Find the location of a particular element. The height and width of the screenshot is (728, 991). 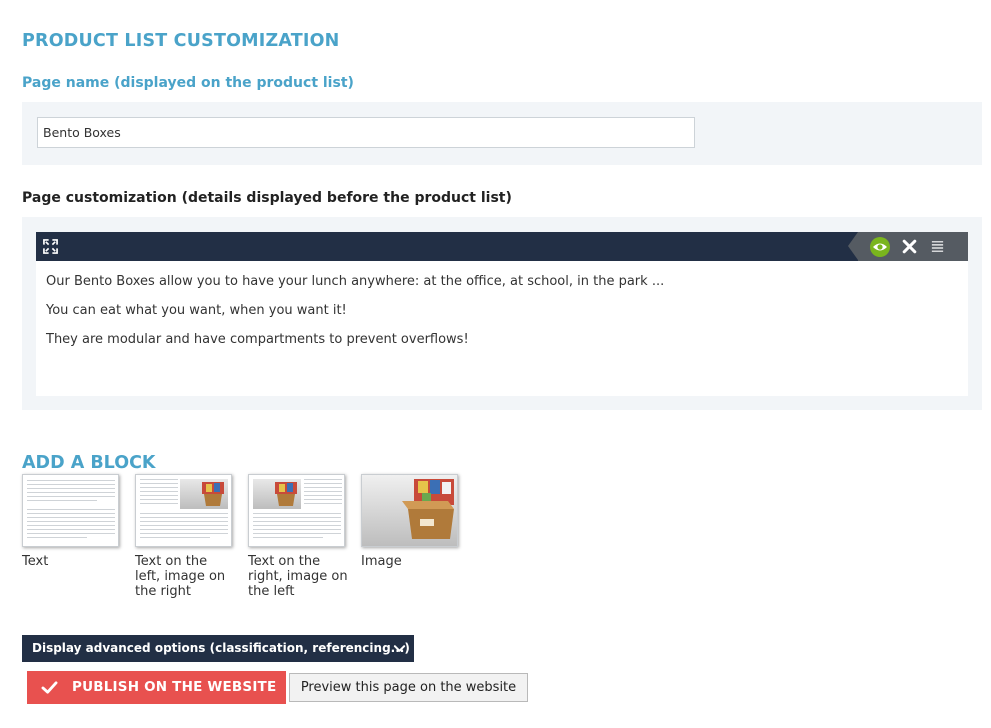

block-image: Image is located at coordinates (411, 521).